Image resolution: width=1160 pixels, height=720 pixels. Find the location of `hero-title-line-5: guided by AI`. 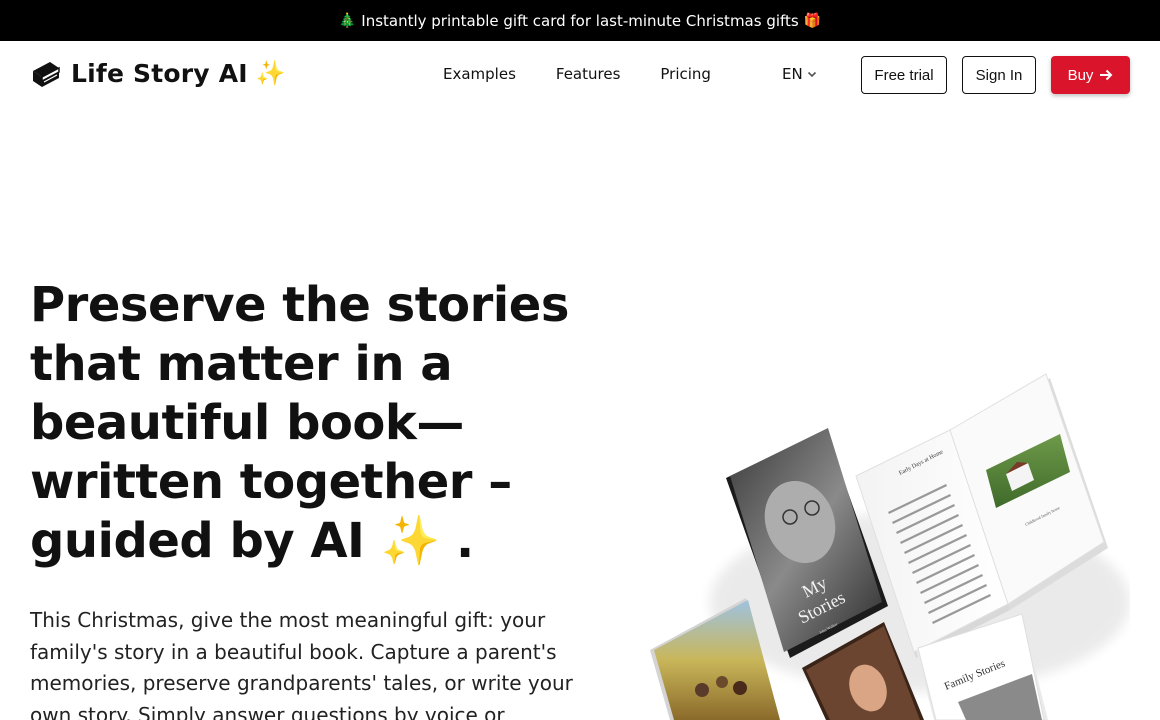

hero-title-line-5: guided by AI is located at coordinates (205, 541).